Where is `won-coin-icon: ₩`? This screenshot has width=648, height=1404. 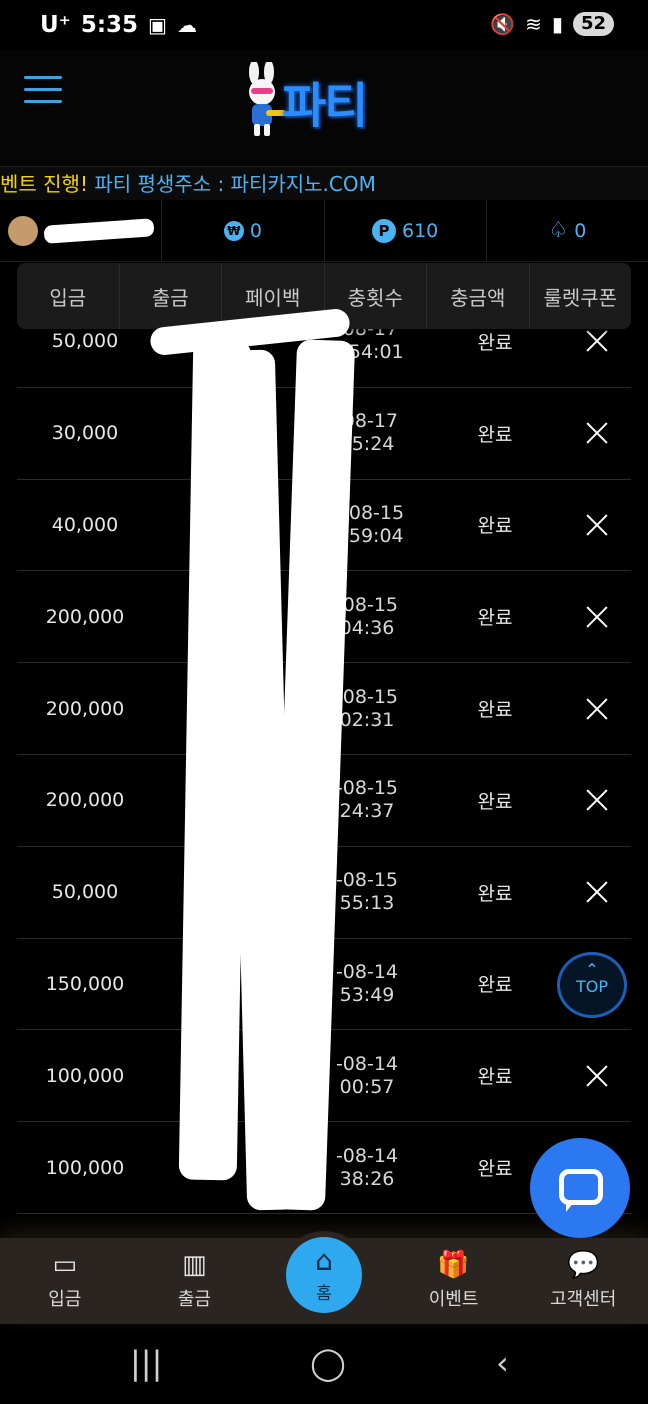 won-coin-icon: ₩ is located at coordinates (233, 230).